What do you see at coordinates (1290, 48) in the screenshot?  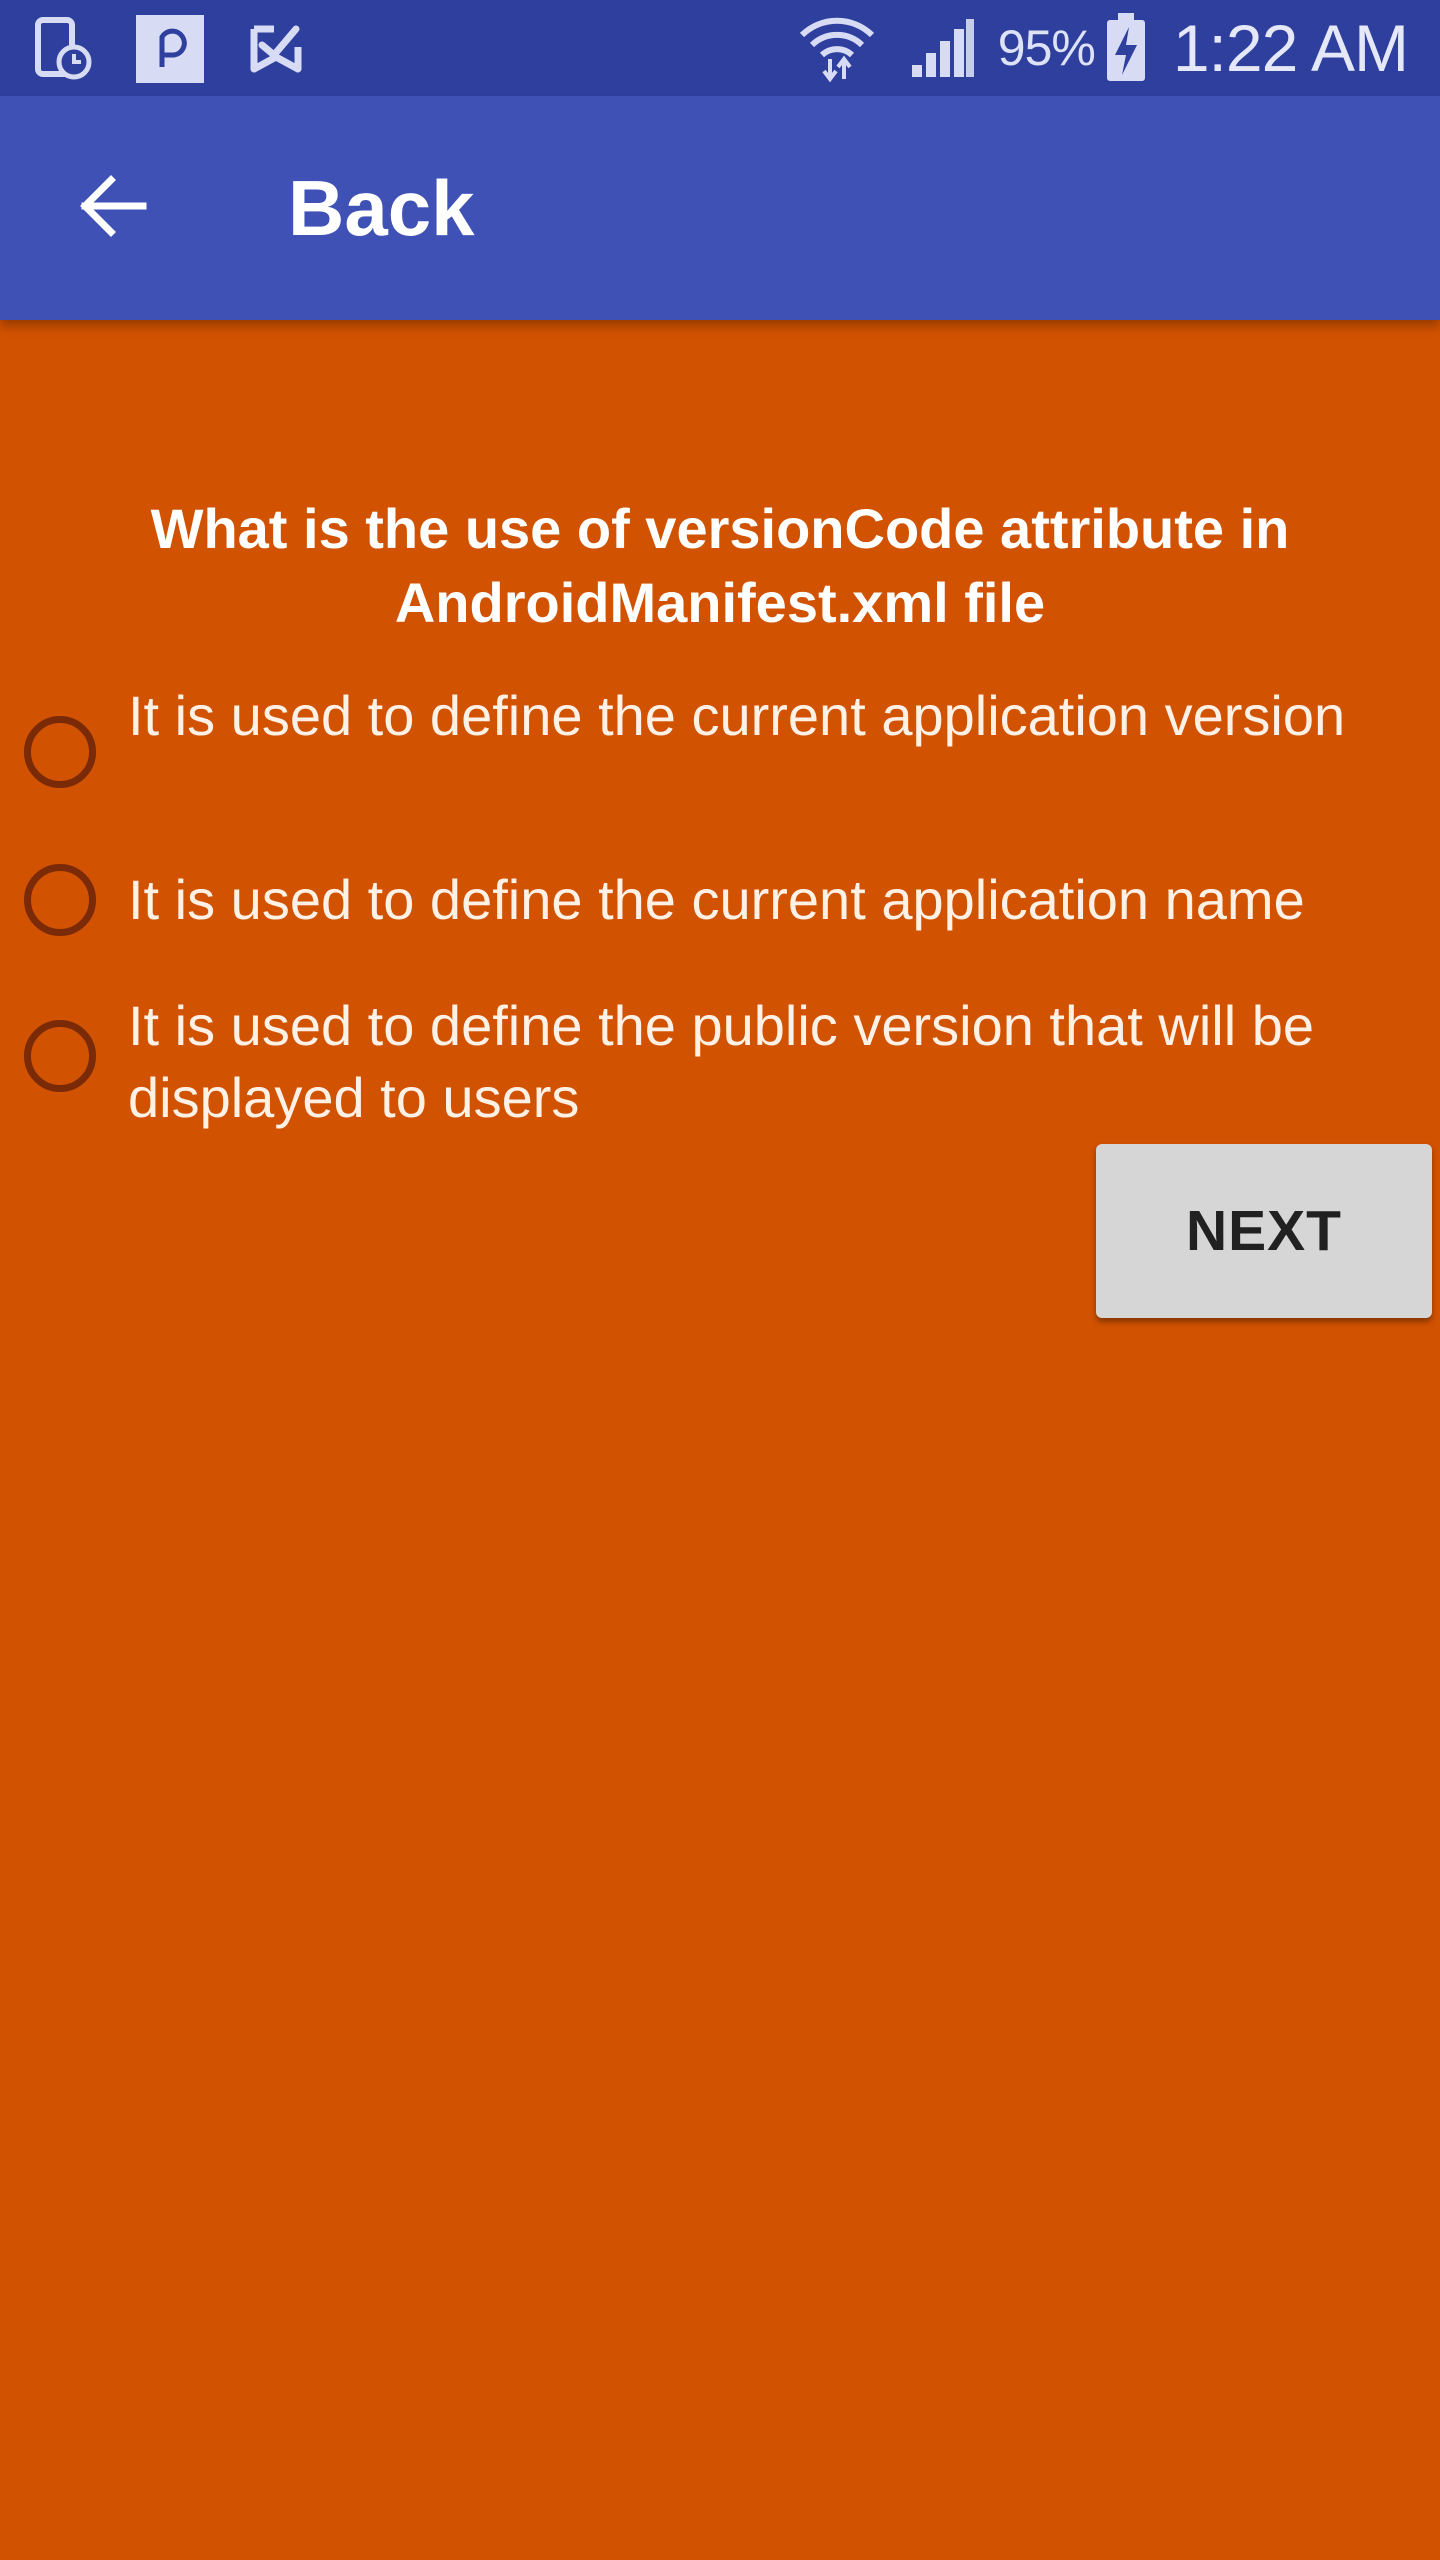 I see `clock: 1:22 AM` at bounding box center [1290, 48].